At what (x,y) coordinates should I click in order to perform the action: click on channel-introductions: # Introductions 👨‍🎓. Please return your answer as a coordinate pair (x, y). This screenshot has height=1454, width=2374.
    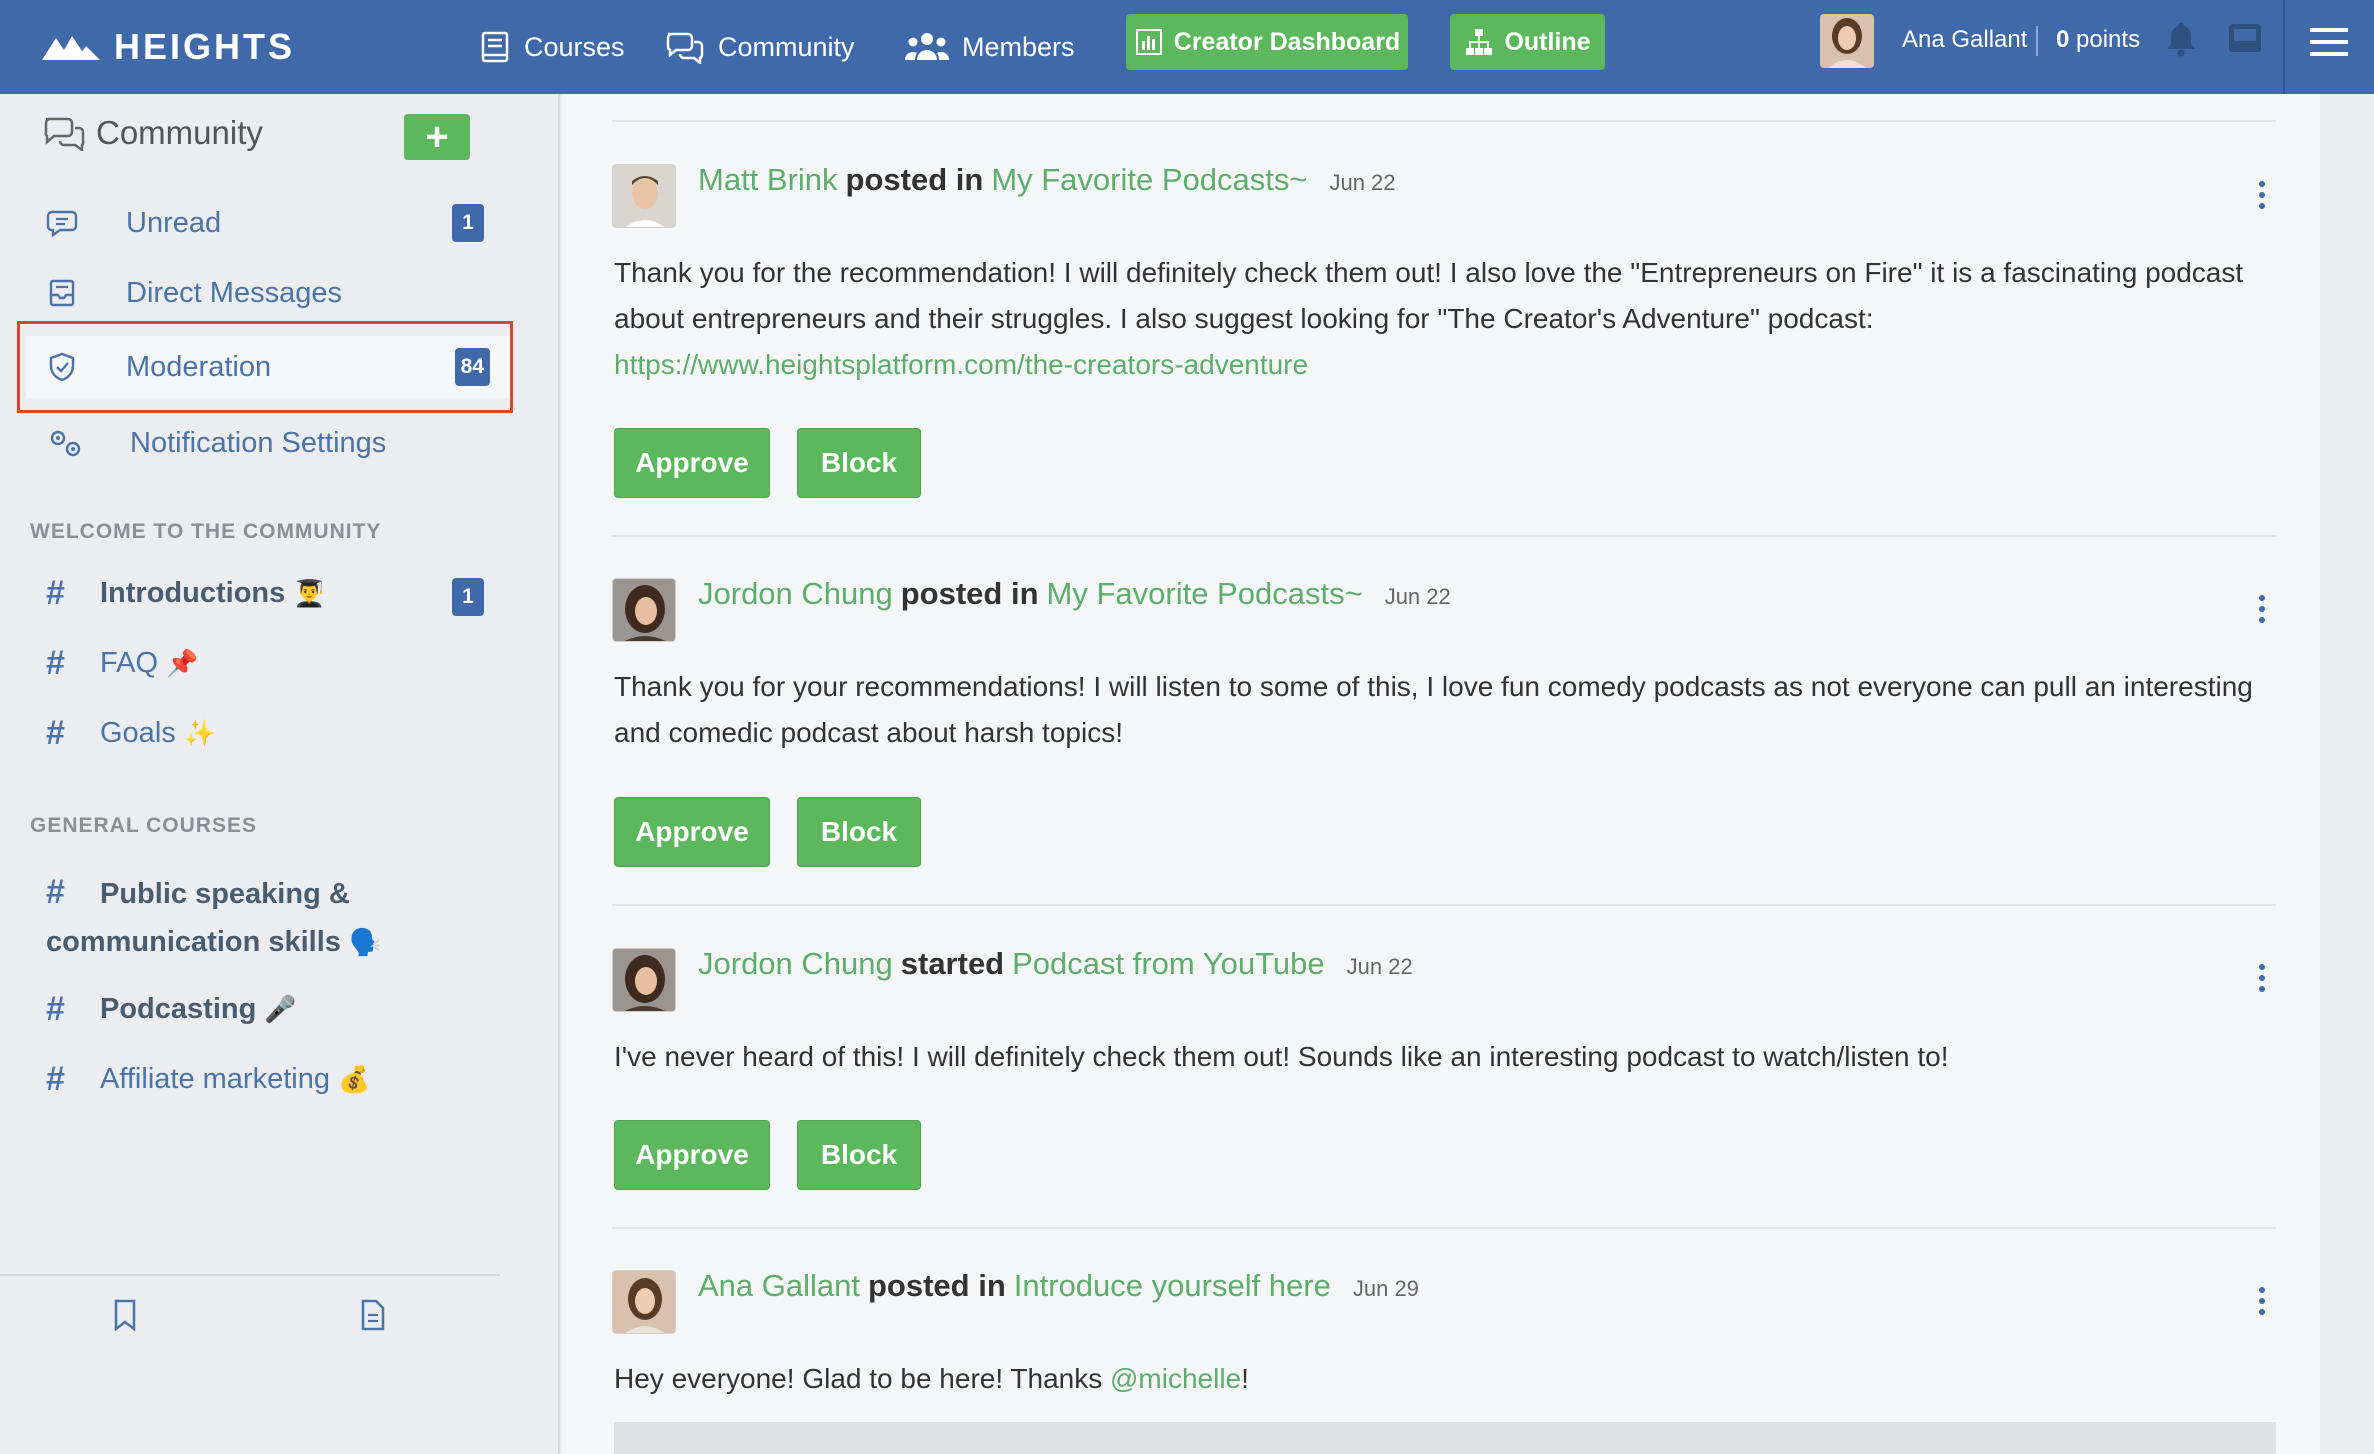
    Looking at the image, I should click on (186, 593).